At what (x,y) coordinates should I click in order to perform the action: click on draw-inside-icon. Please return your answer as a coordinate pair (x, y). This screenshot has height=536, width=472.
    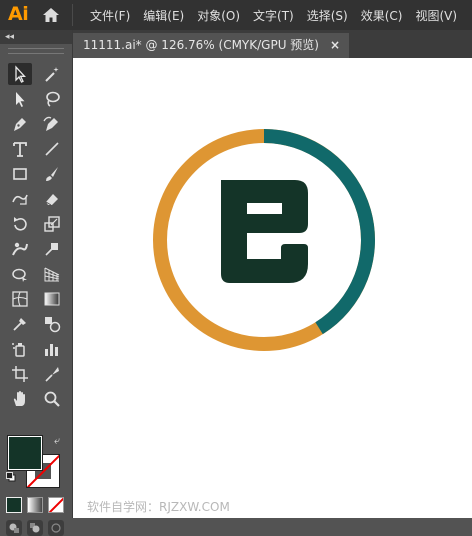
    Looking at the image, I should click on (56, 528).